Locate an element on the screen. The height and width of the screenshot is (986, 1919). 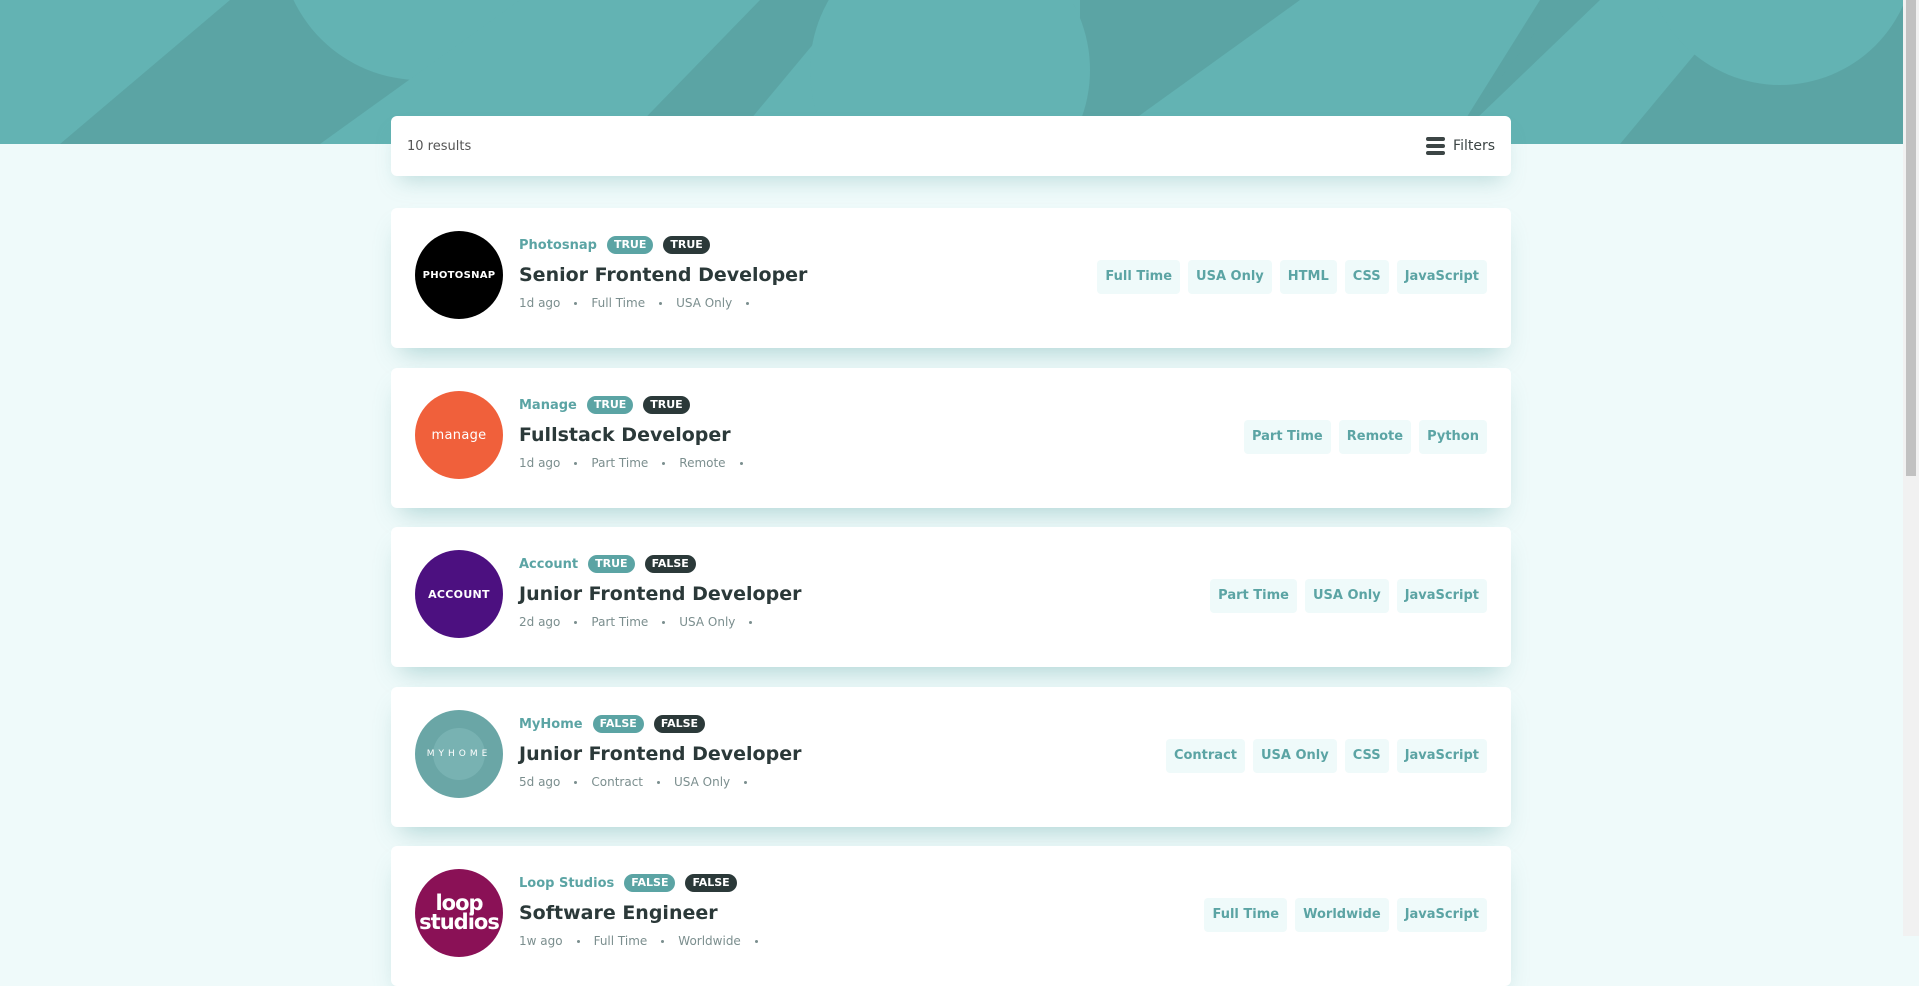
filters-label: Filters is located at coordinates (1474, 146).